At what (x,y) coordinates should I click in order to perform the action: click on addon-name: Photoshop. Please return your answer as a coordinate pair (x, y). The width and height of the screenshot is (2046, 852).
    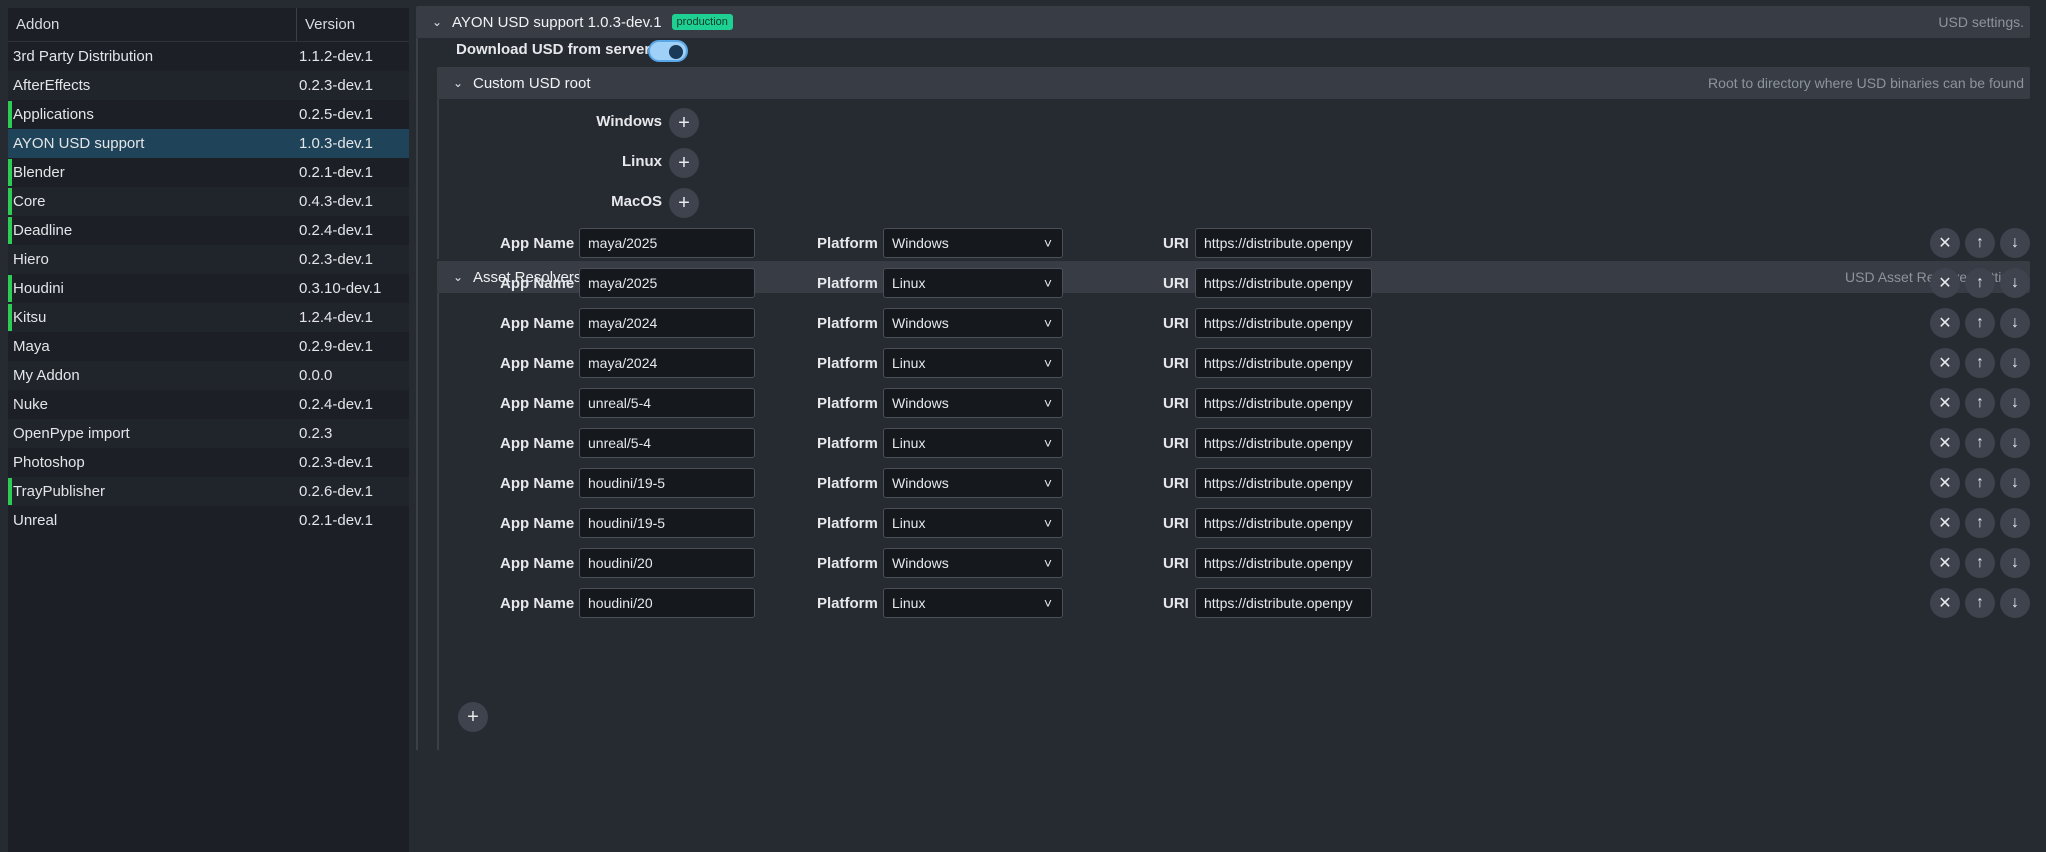
    Looking at the image, I should click on (49, 462).